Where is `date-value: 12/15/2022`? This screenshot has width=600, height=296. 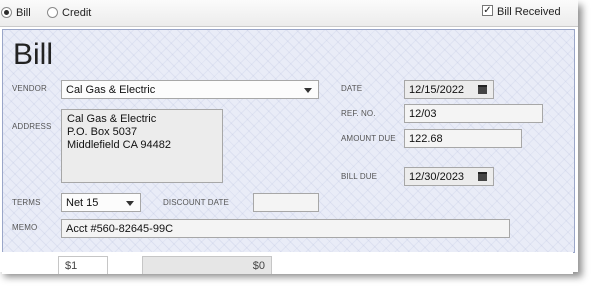
date-value: 12/15/2022 is located at coordinates (437, 90).